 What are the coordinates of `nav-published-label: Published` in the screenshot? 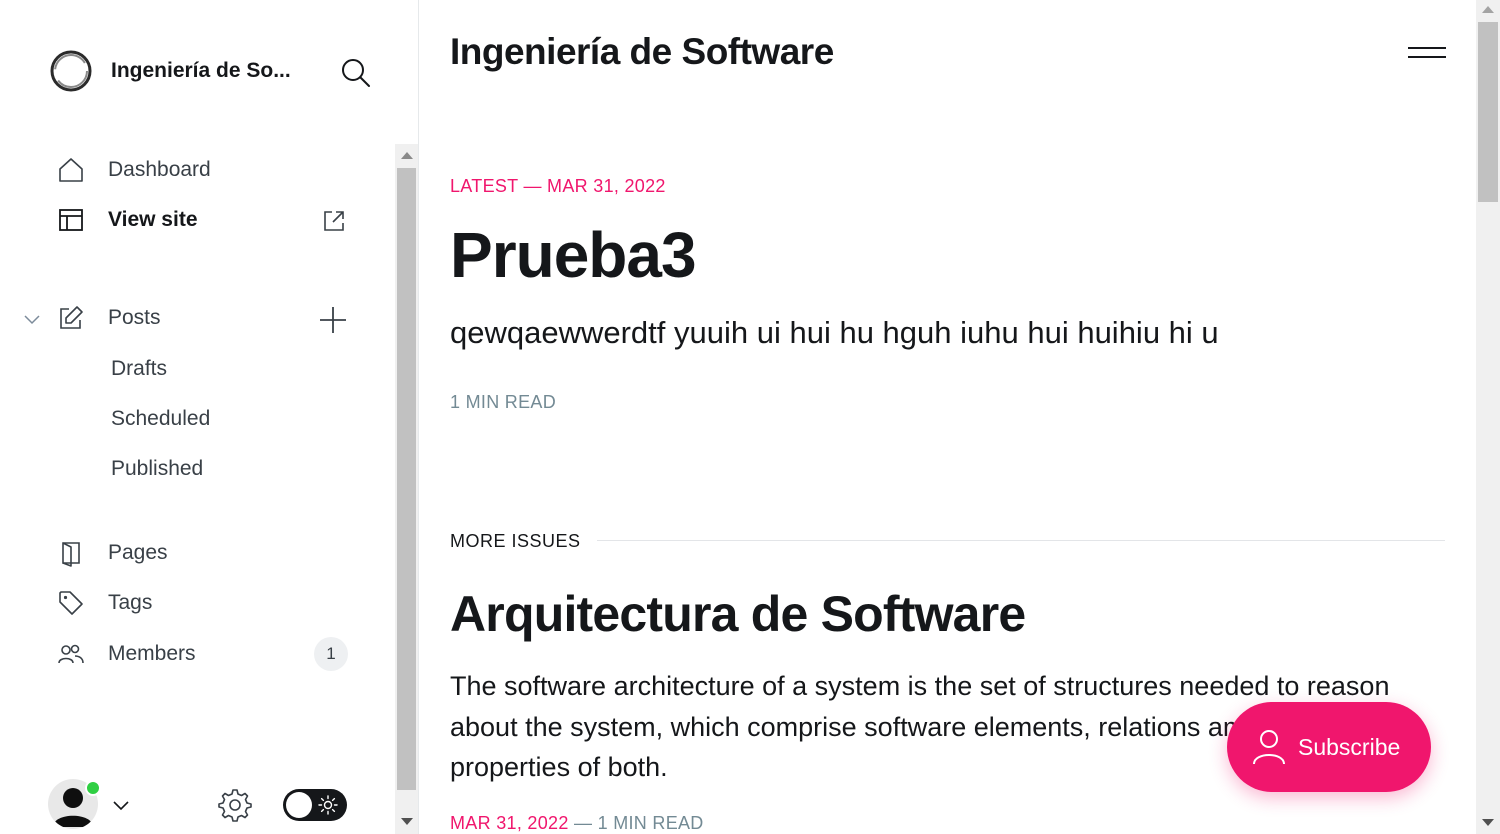 It's located at (157, 468).